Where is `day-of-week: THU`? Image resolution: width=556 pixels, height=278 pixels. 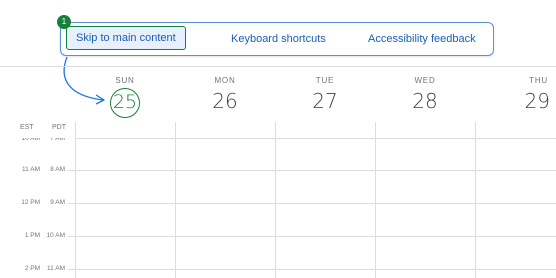
day-of-week: THU is located at coordinates (538, 80).